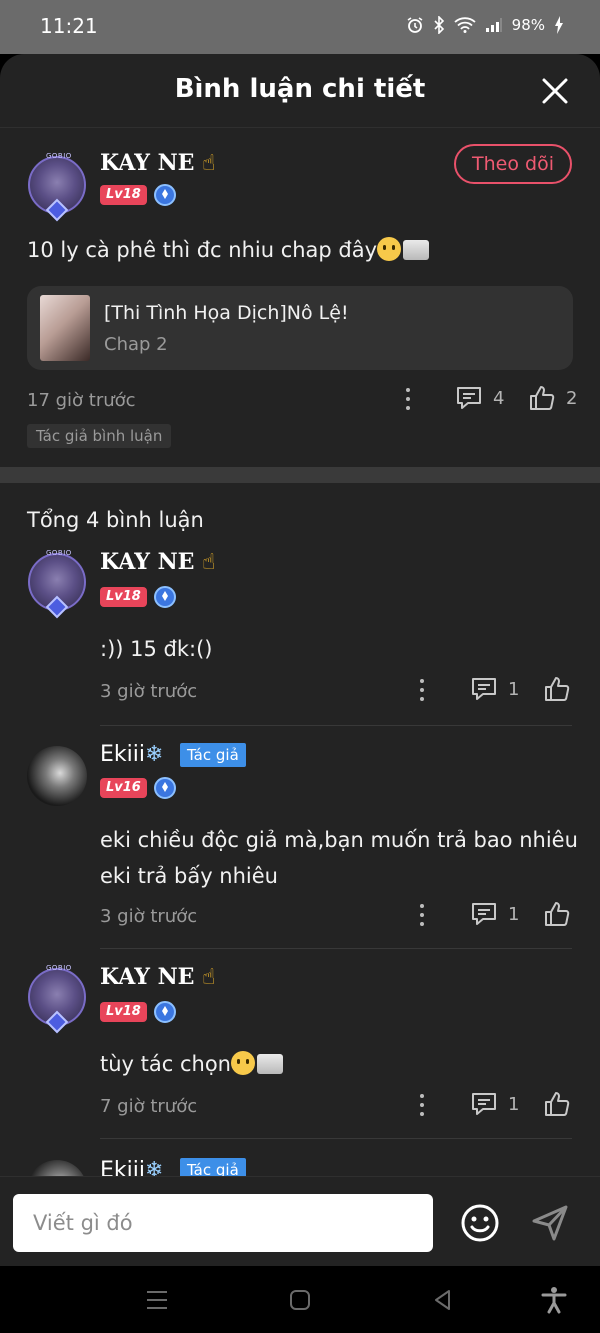 The width and height of the screenshot is (600, 1333). I want to click on level-badge: Lv16, so click(123, 788).